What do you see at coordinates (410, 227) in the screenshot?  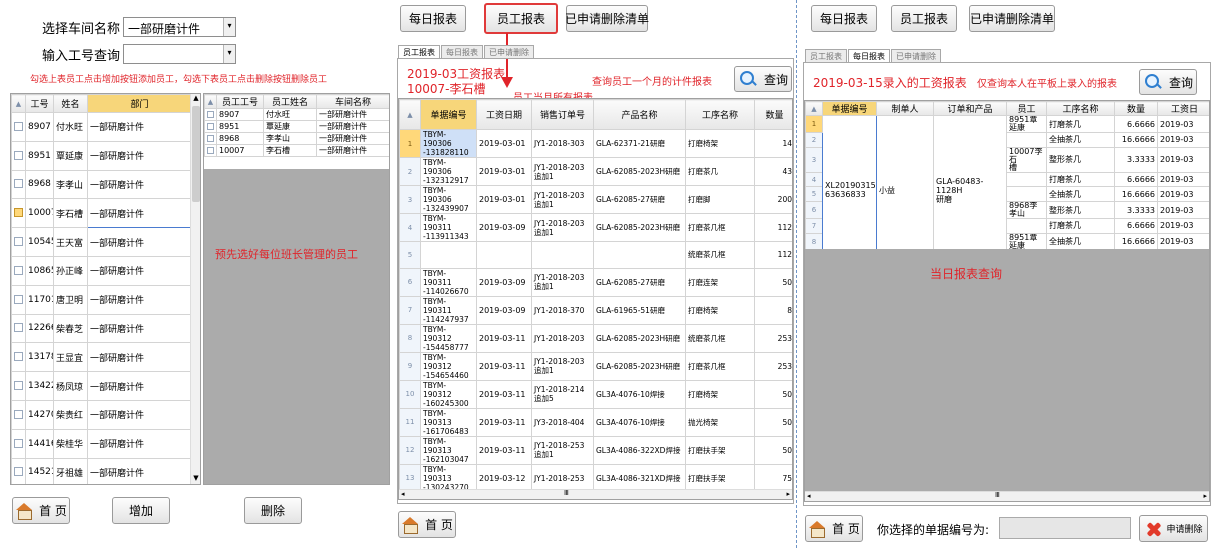 I see `row-number: 4` at bounding box center [410, 227].